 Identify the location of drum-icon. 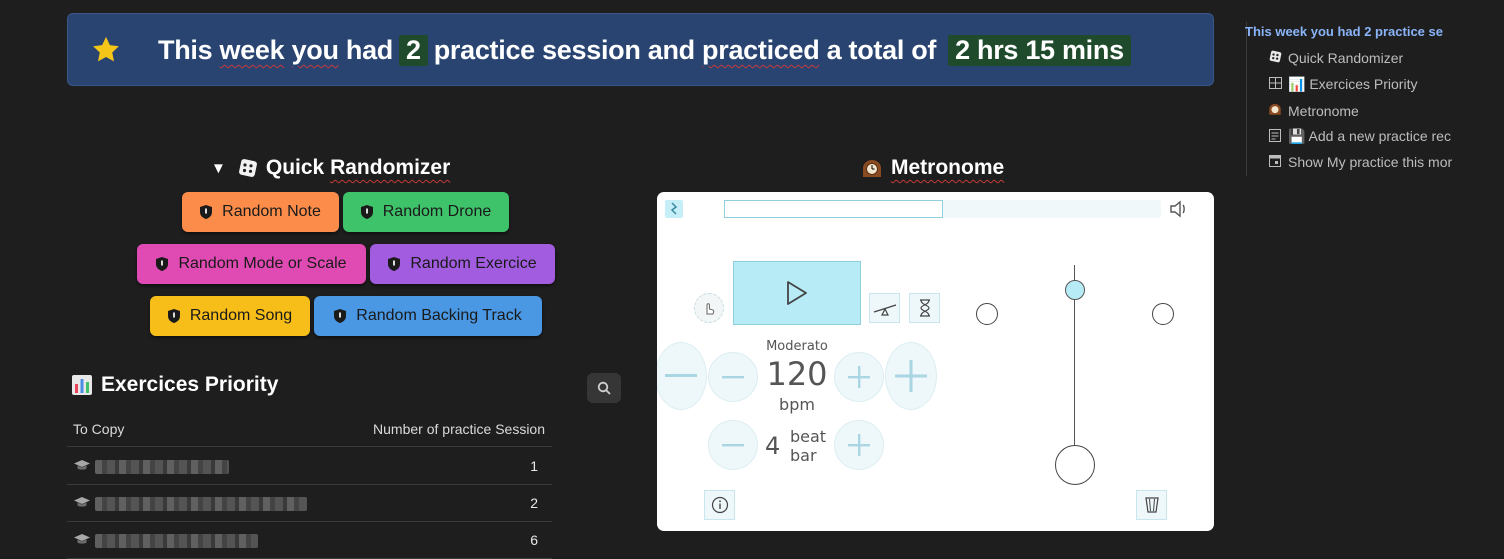
(1151, 505).